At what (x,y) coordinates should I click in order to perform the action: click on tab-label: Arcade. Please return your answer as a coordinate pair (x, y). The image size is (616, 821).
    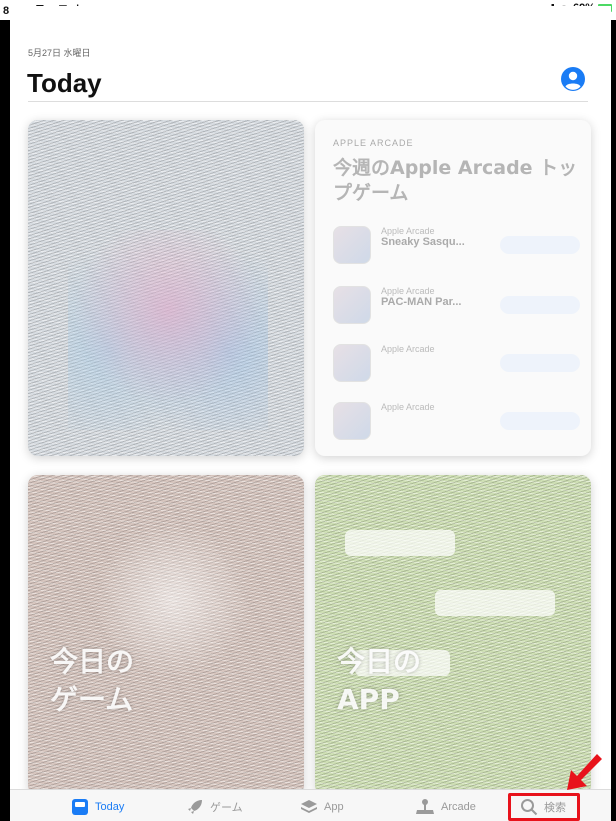
    Looking at the image, I should click on (458, 807).